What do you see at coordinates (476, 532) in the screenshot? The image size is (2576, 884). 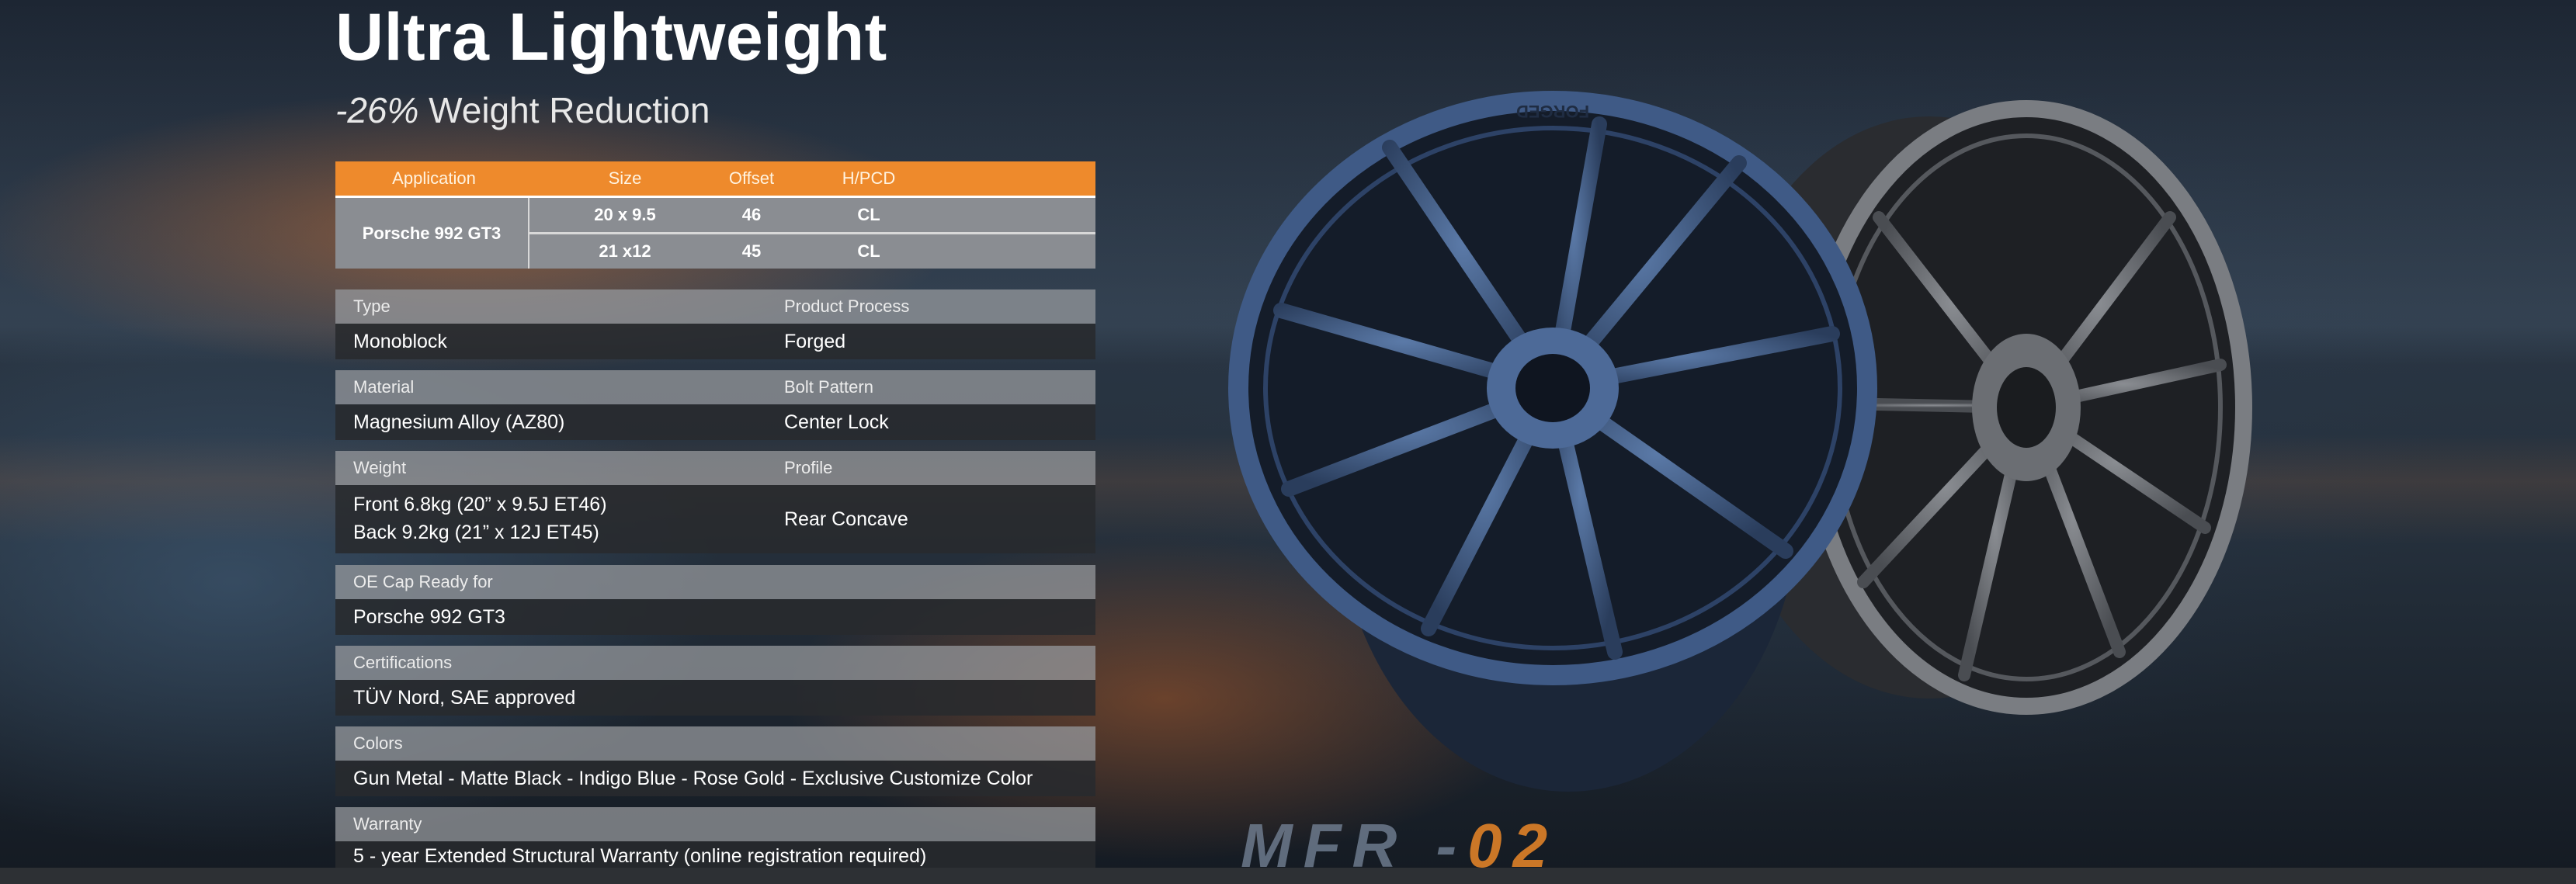 I see `weight-back-value: Back 9.2kg (21” x 12J ET45)` at bounding box center [476, 532].